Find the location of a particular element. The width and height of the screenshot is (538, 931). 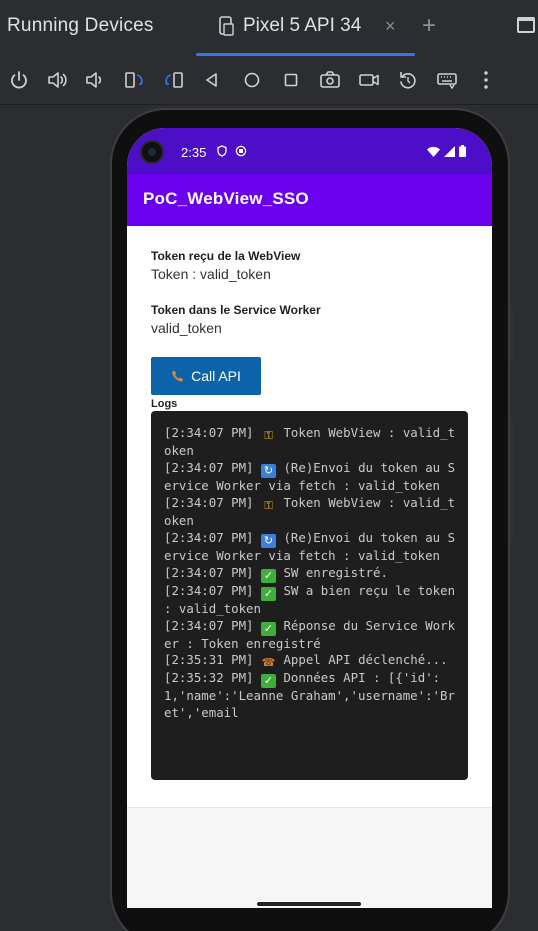

tab-label: Pixel 5 API 34 is located at coordinates (302, 25).